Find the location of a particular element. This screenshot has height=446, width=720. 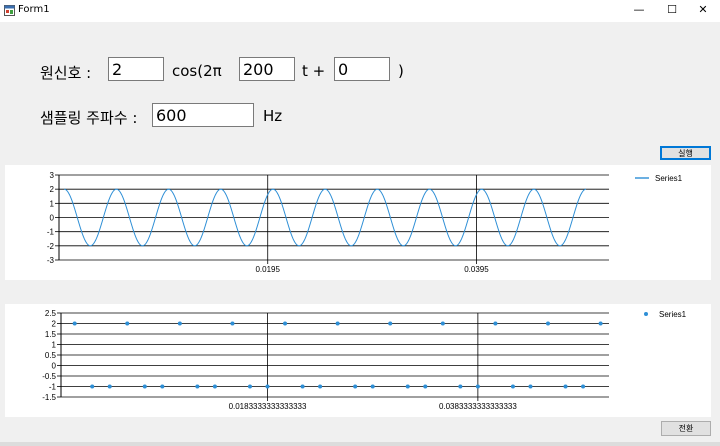

y-tick-label: -3 is located at coordinates (51, 260).